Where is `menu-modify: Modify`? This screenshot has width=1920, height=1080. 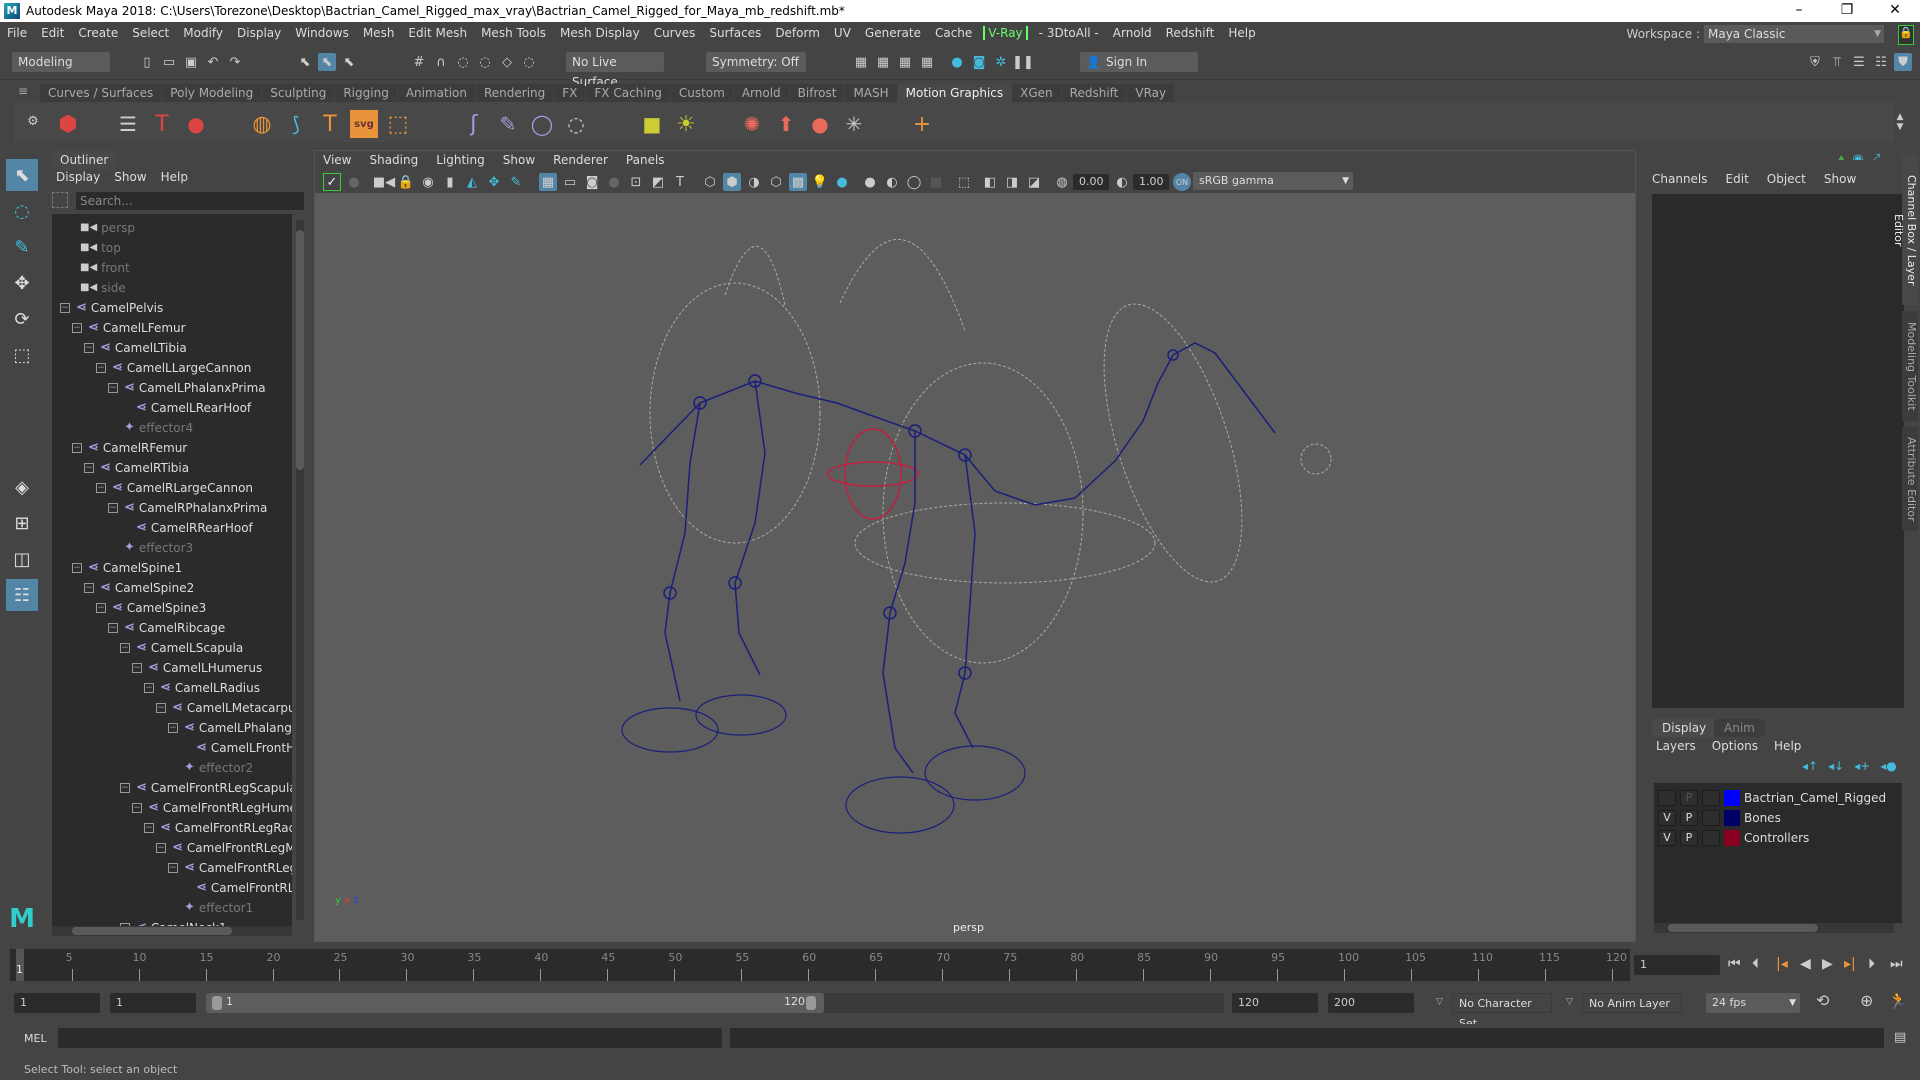
menu-modify: Modify is located at coordinates (203, 33).